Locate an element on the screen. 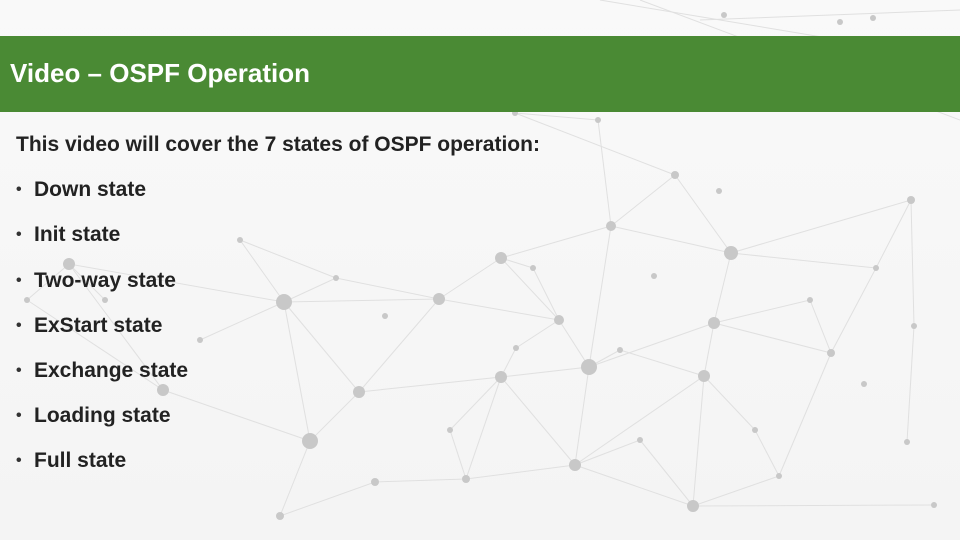 This screenshot has width=960, height=540. state-label: Full state is located at coordinates (80, 461).